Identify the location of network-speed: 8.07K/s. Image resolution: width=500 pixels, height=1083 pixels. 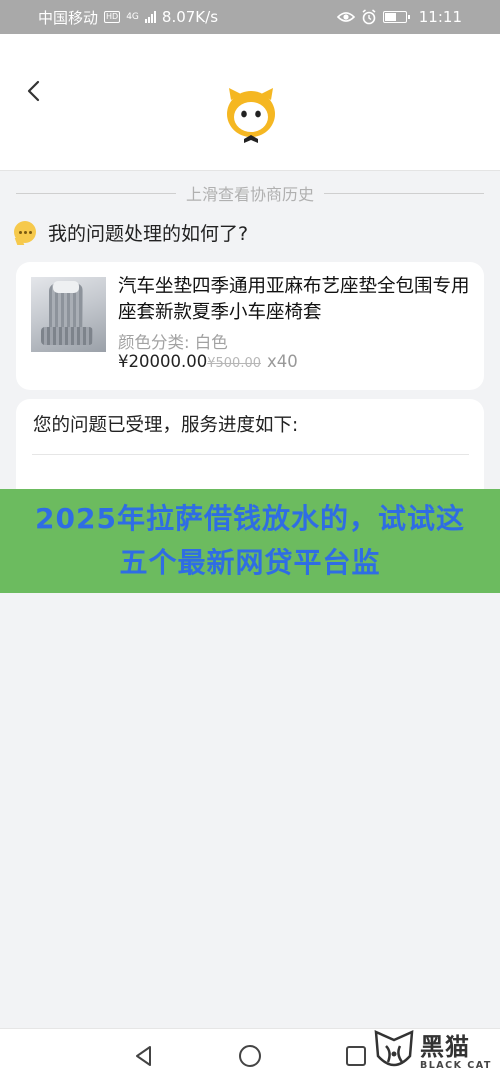
(190, 17).